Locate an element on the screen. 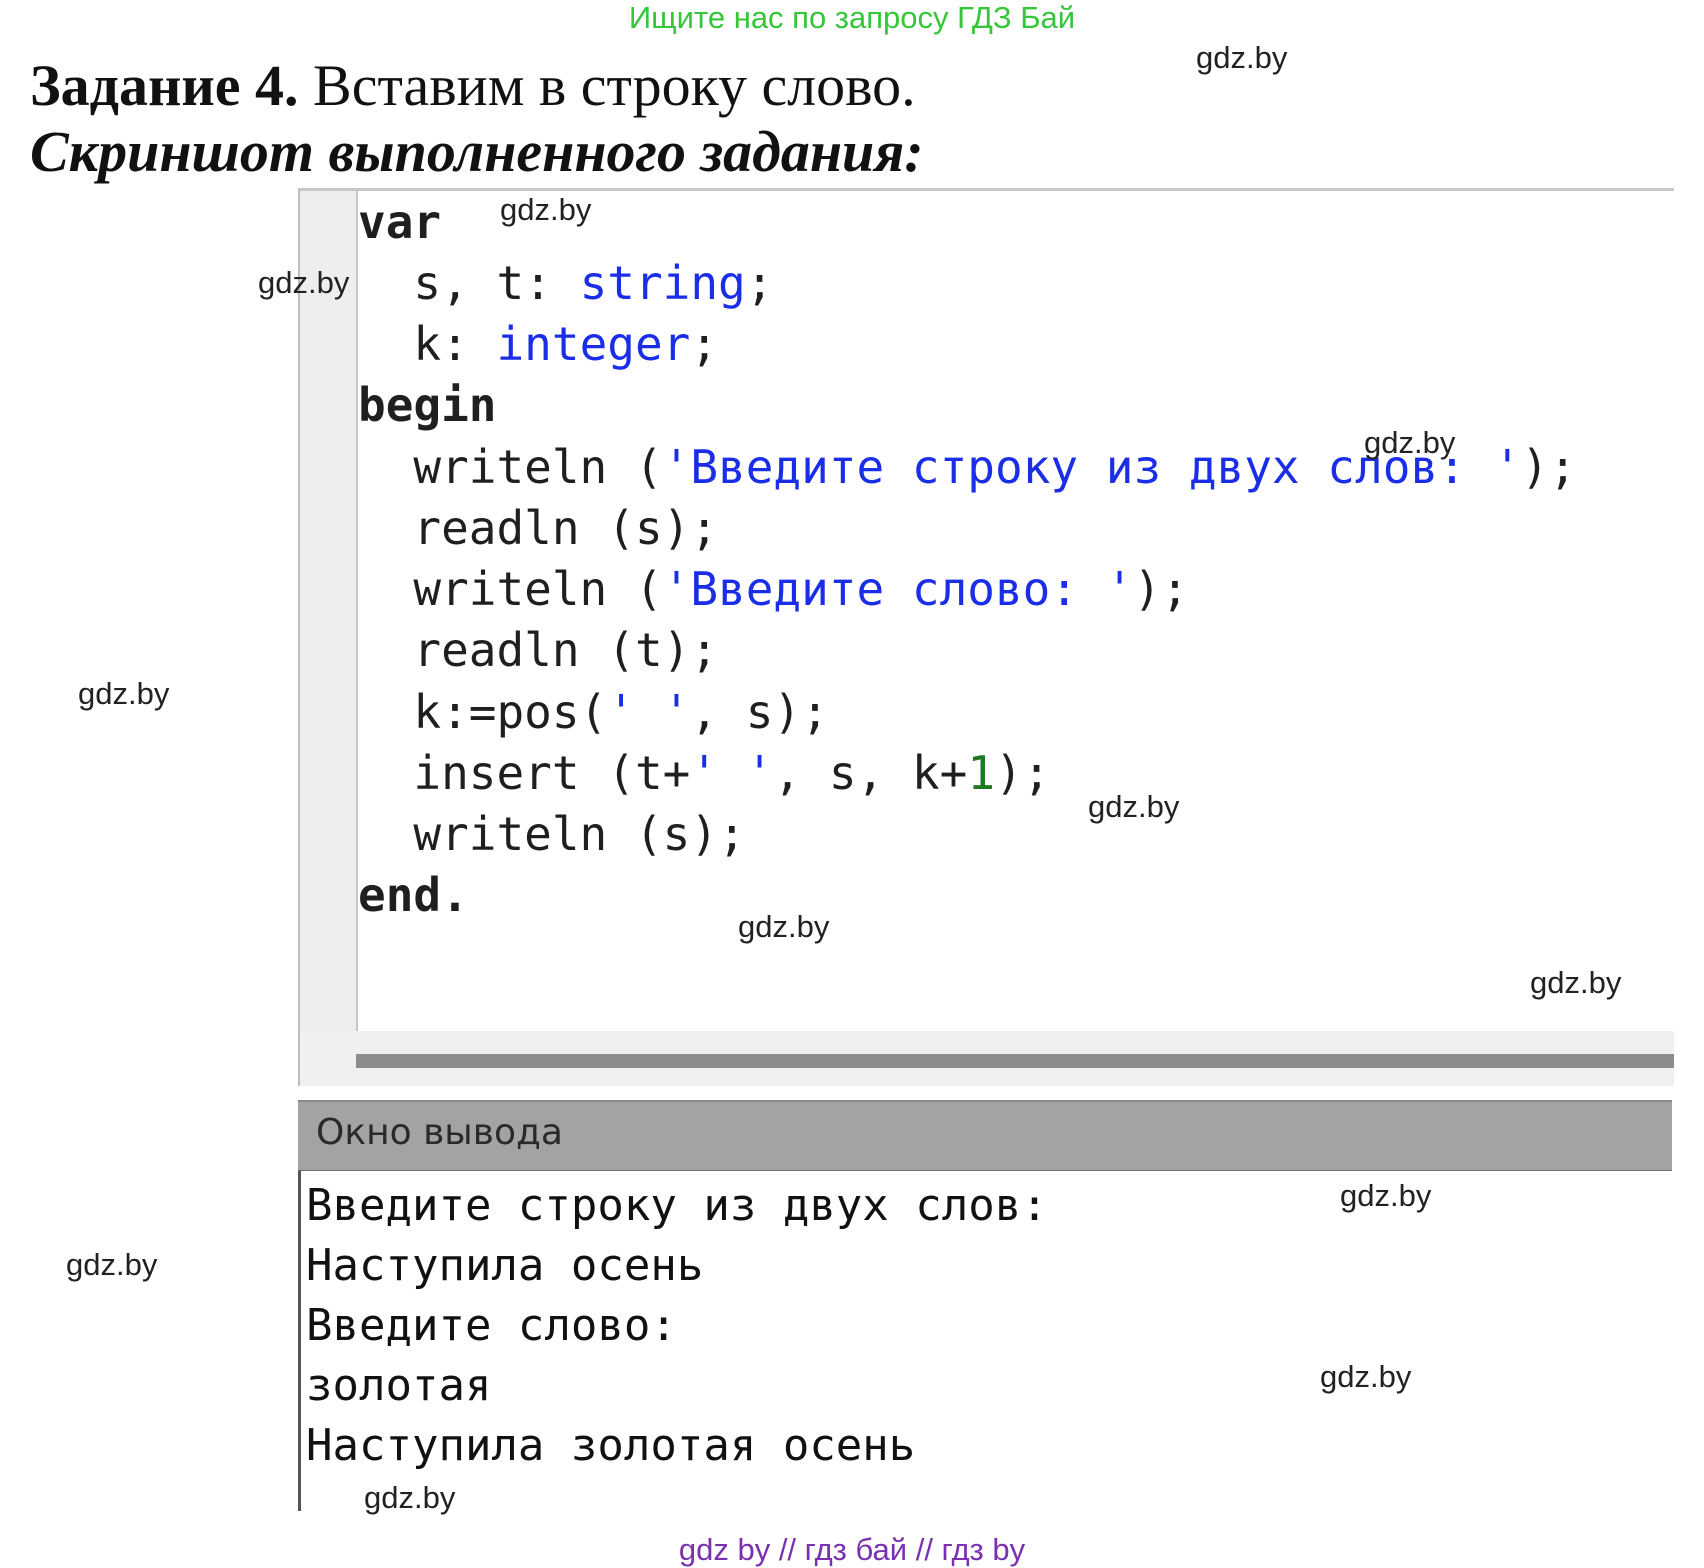  output-window-header: Окно вывода is located at coordinates (985, 1136).